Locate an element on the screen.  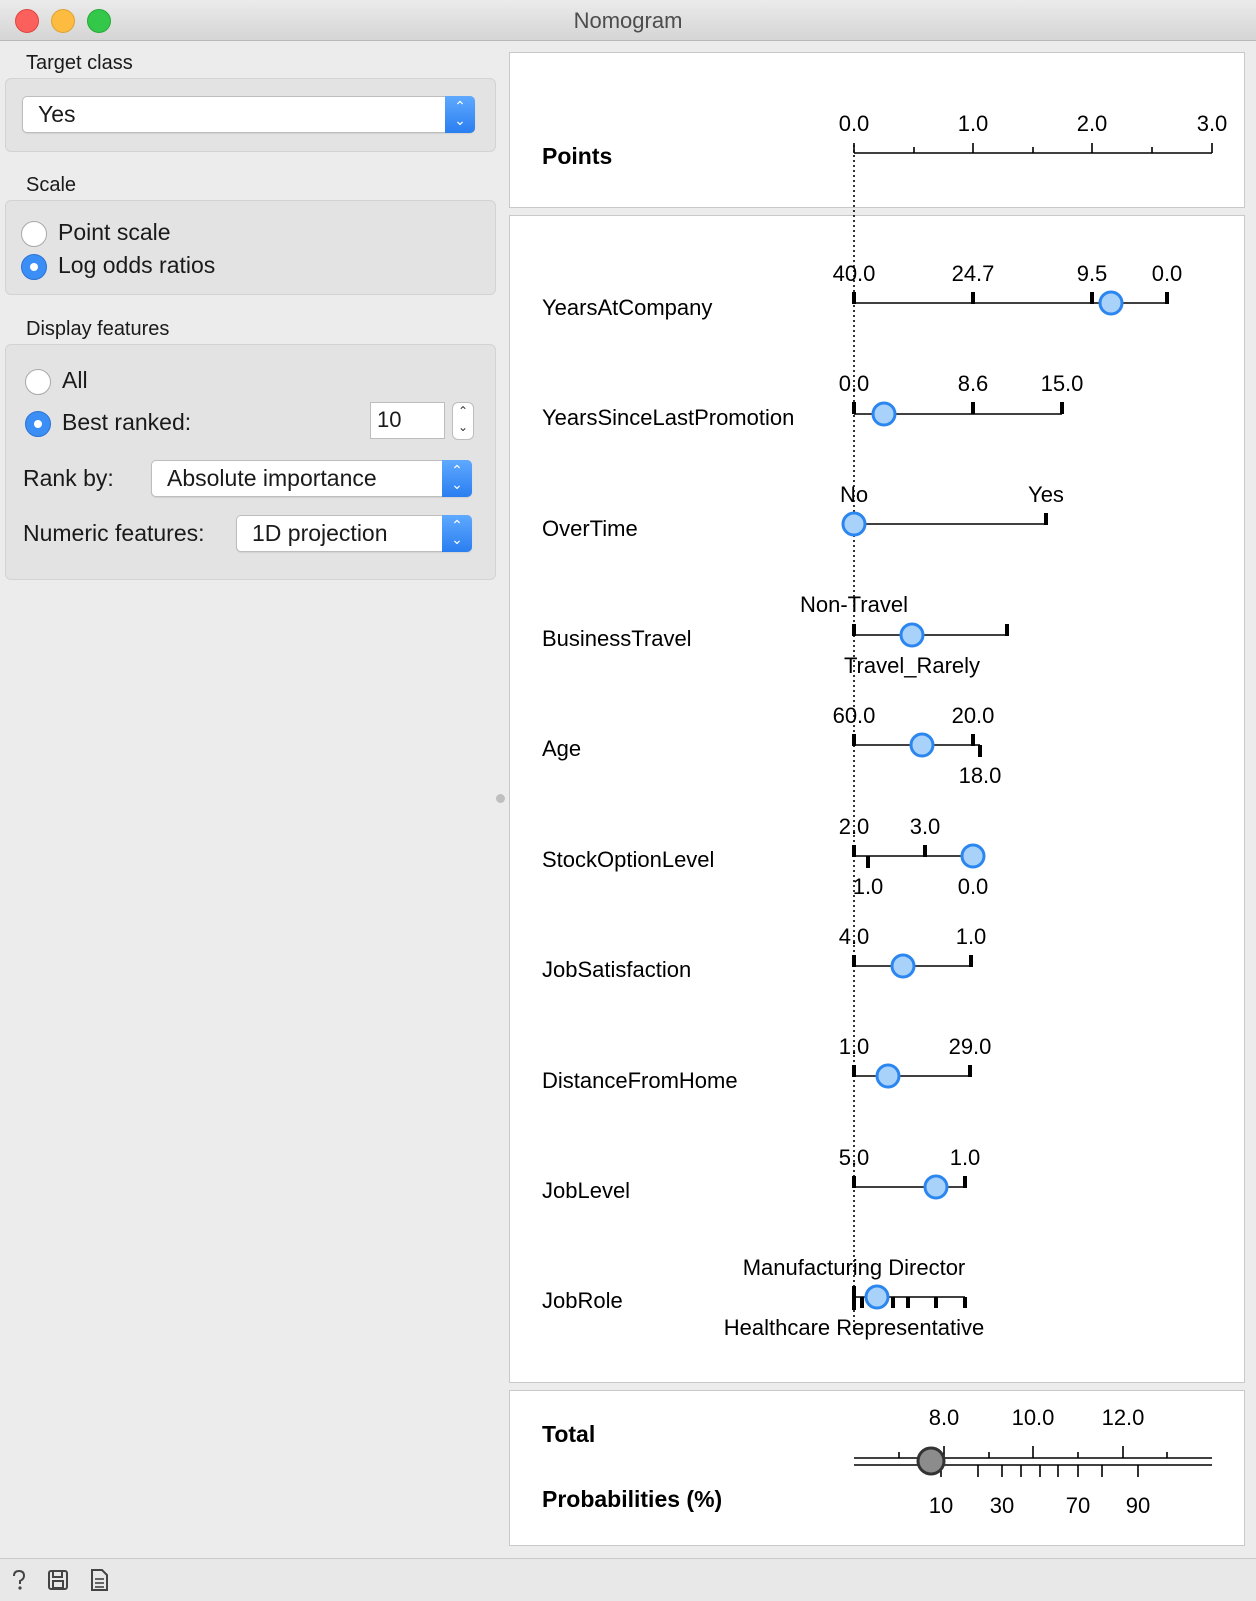
all-features-label: All is located at coordinates (75, 380).